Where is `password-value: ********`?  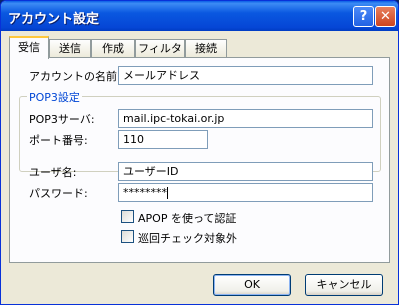
password-value: ******** is located at coordinates (145, 192).